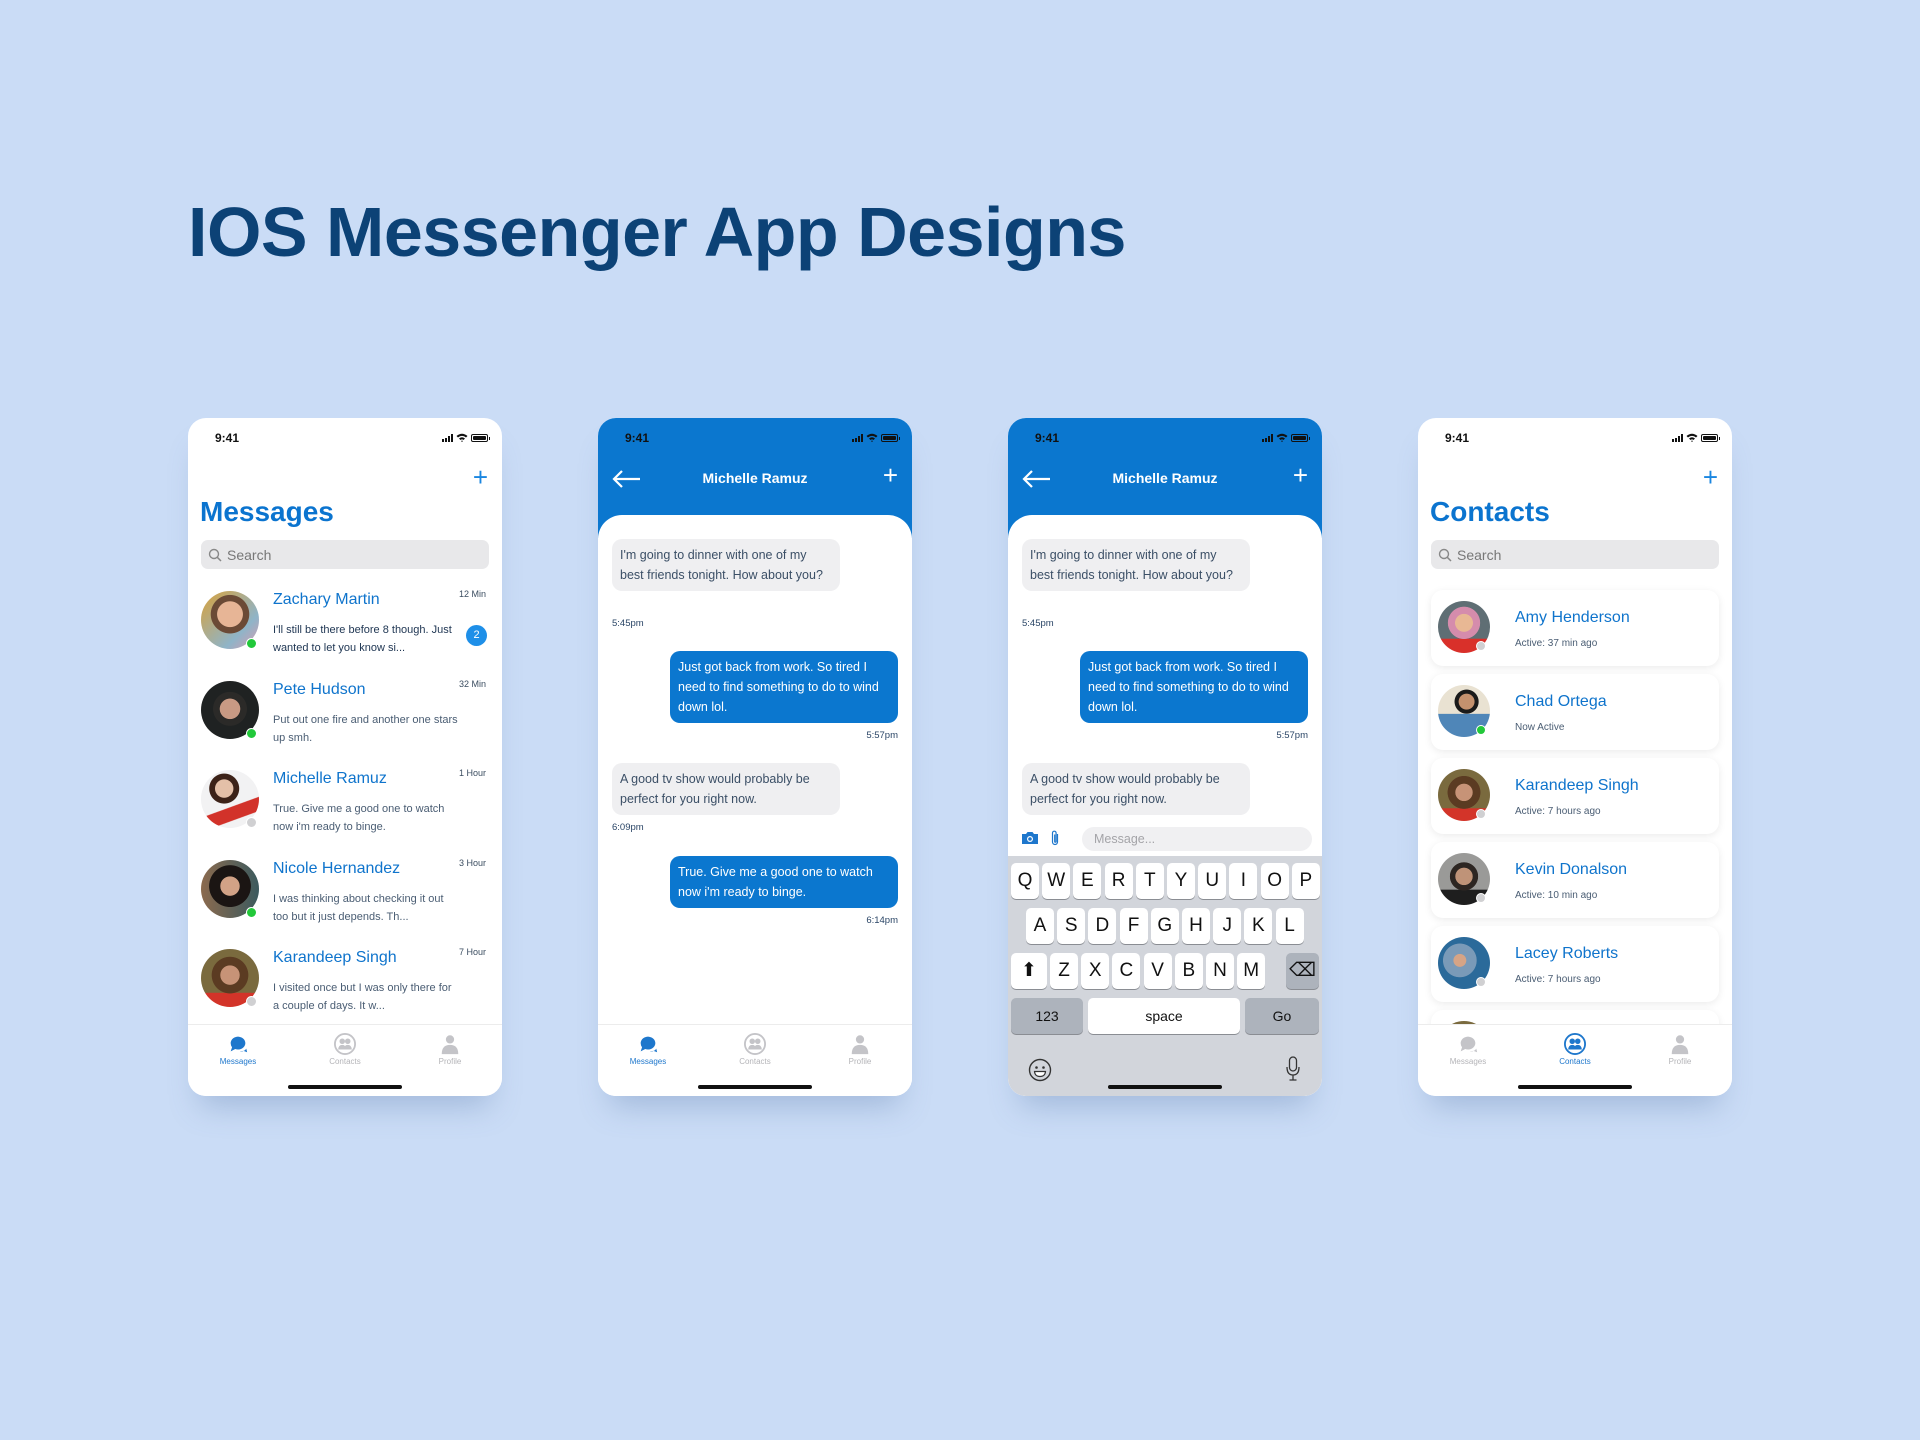 This screenshot has height=1440, width=1920. Describe the element at coordinates (1196, 926) in the screenshot. I see `key-h: H` at that location.